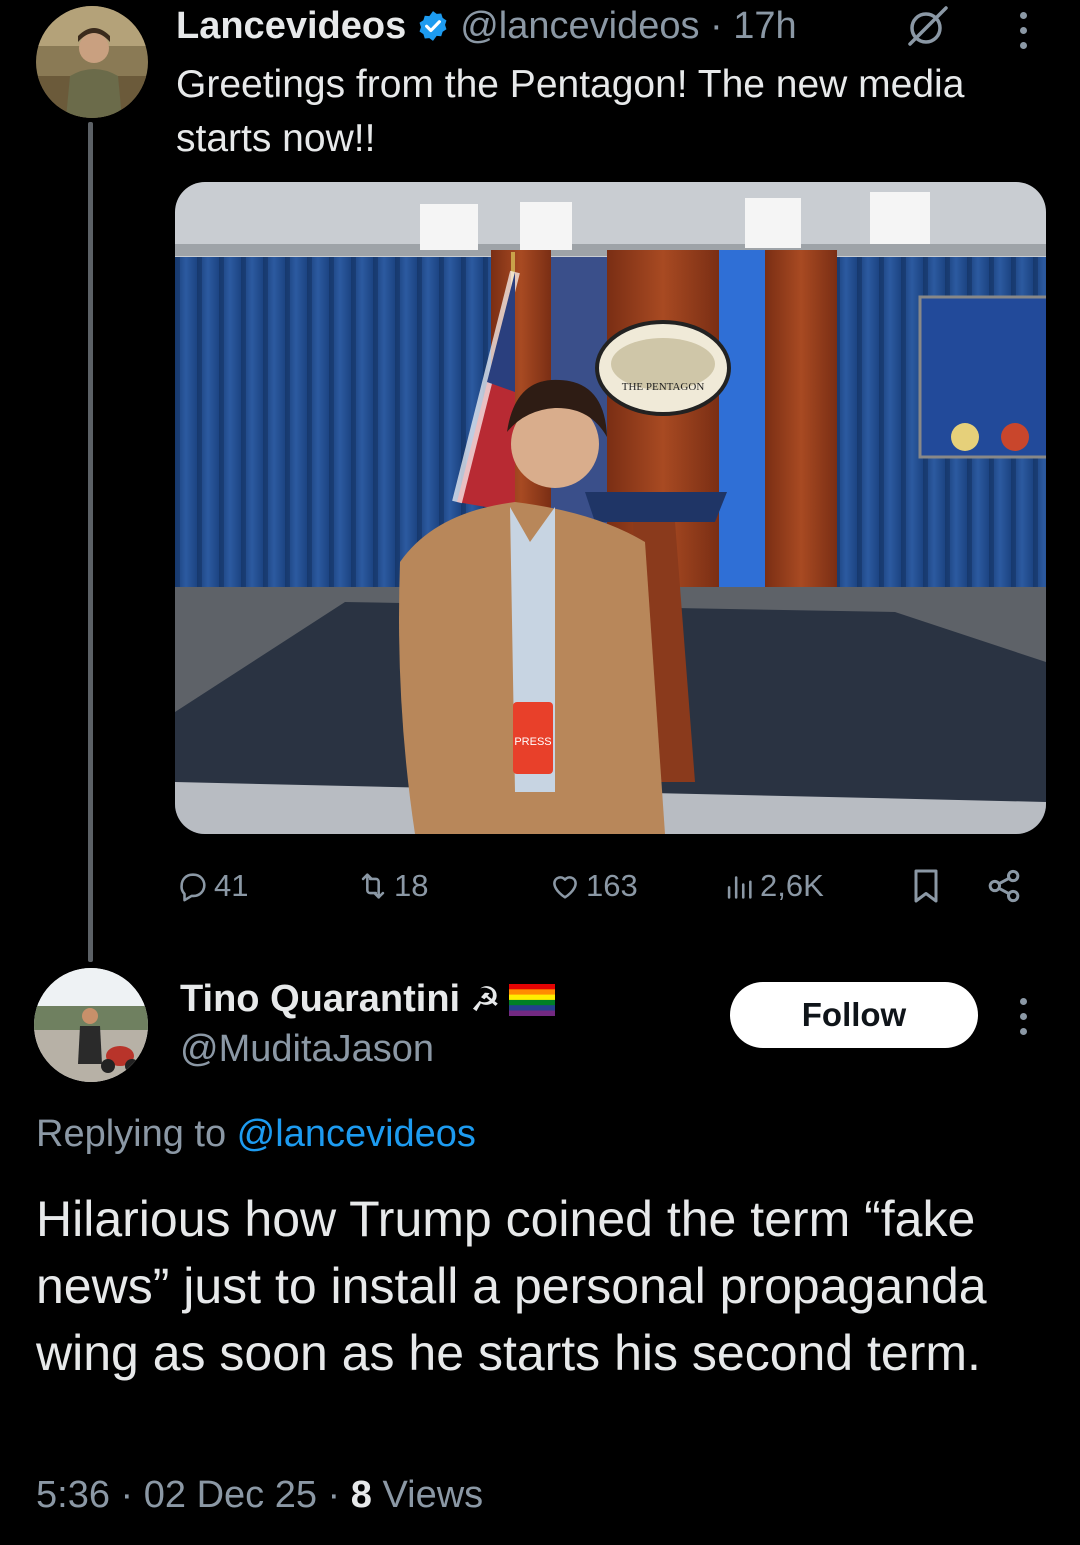 This screenshot has height=1545, width=1080. I want to click on replying-to: Replying to @lancevideos, so click(256, 1134).